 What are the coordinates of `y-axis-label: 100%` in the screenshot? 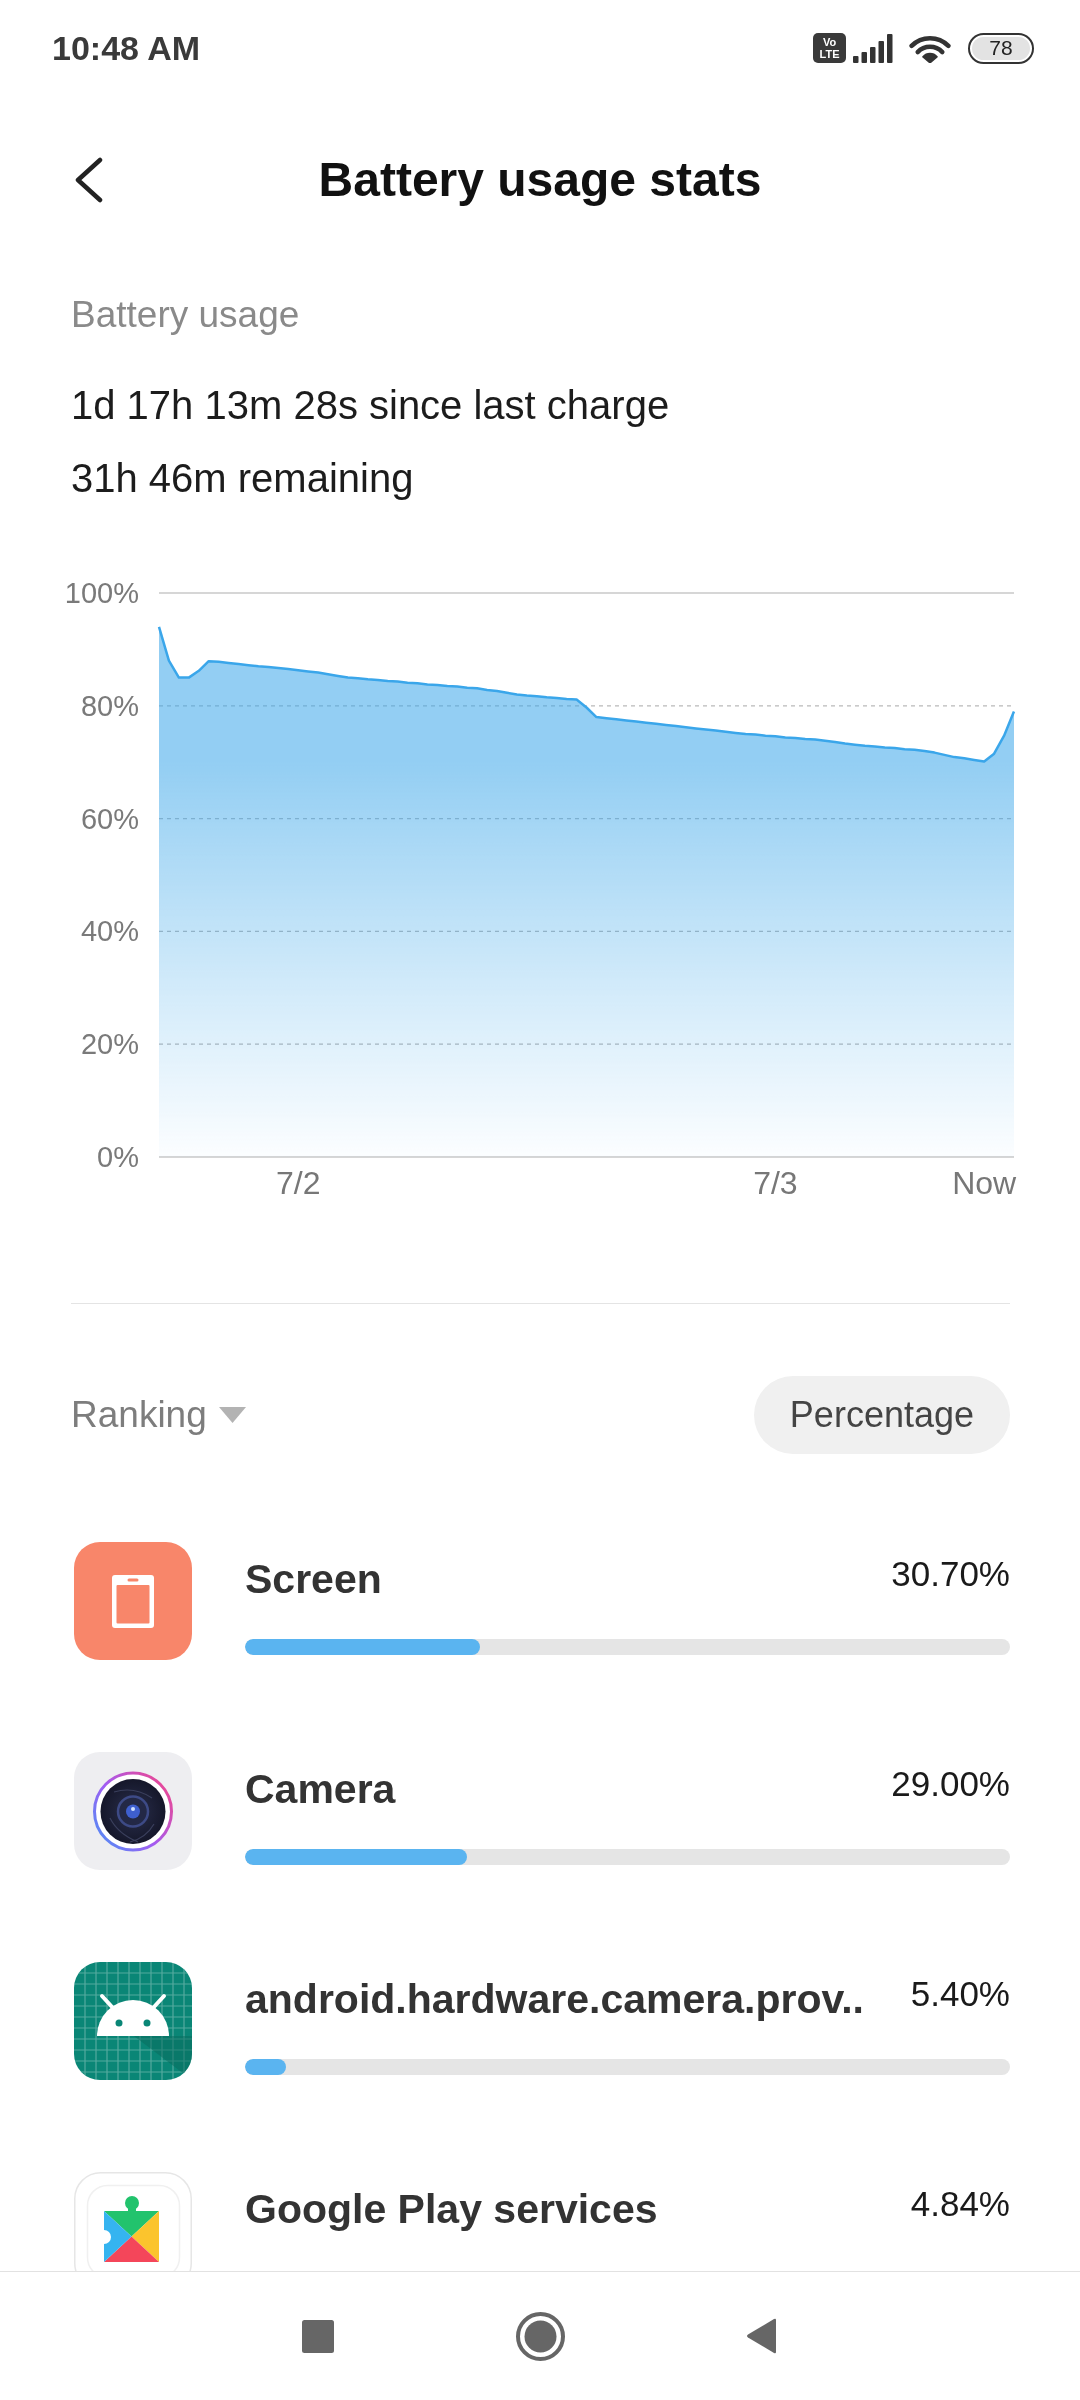 It's located at (101, 593).